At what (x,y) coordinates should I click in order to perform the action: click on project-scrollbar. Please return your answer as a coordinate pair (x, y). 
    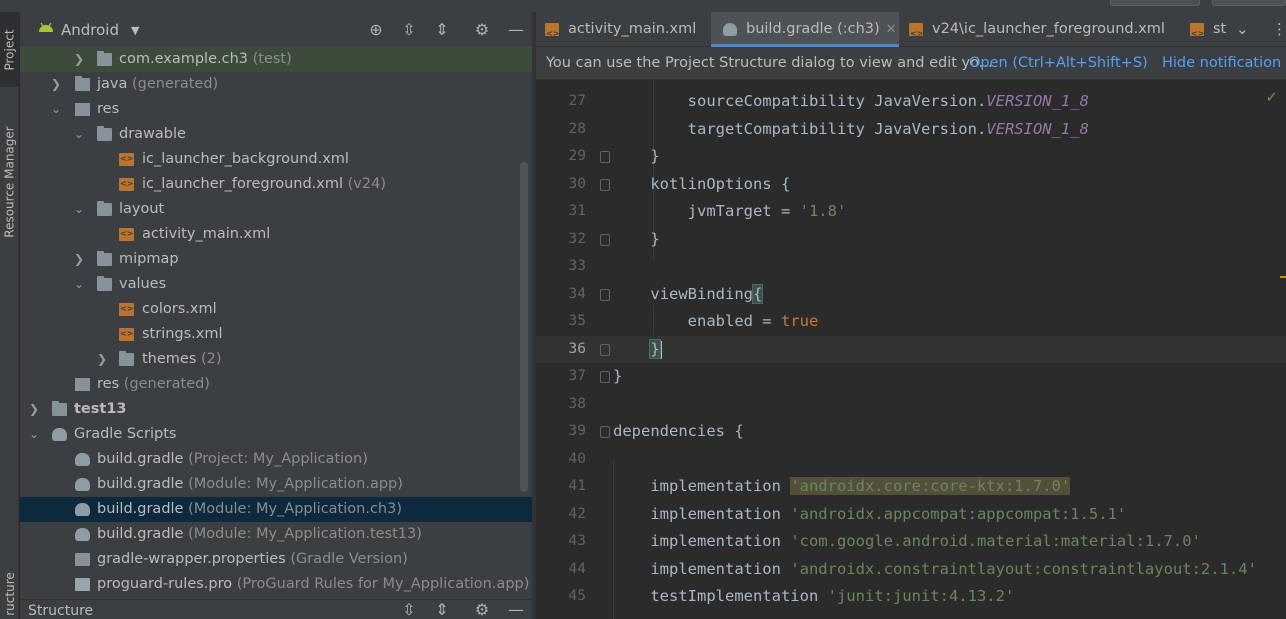
    Looking at the image, I should click on (524, 327).